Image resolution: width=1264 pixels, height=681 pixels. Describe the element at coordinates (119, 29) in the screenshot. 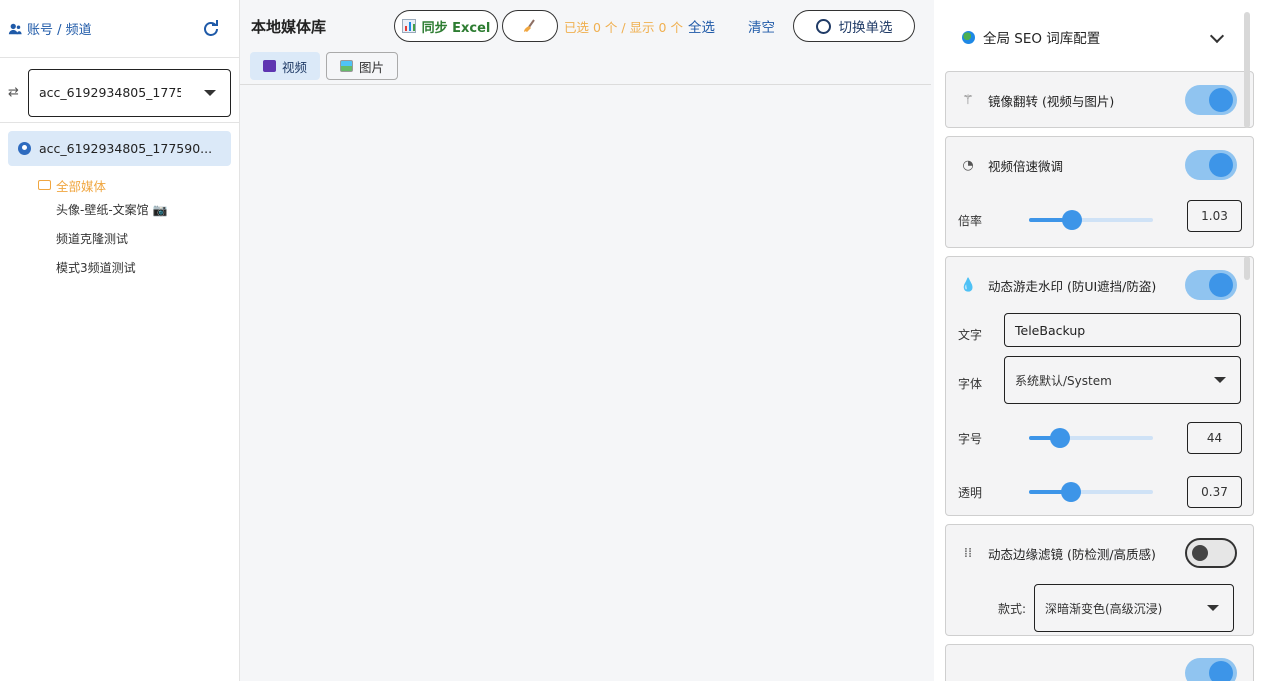

I see `sidebar-header: 账号 / 频道` at that location.